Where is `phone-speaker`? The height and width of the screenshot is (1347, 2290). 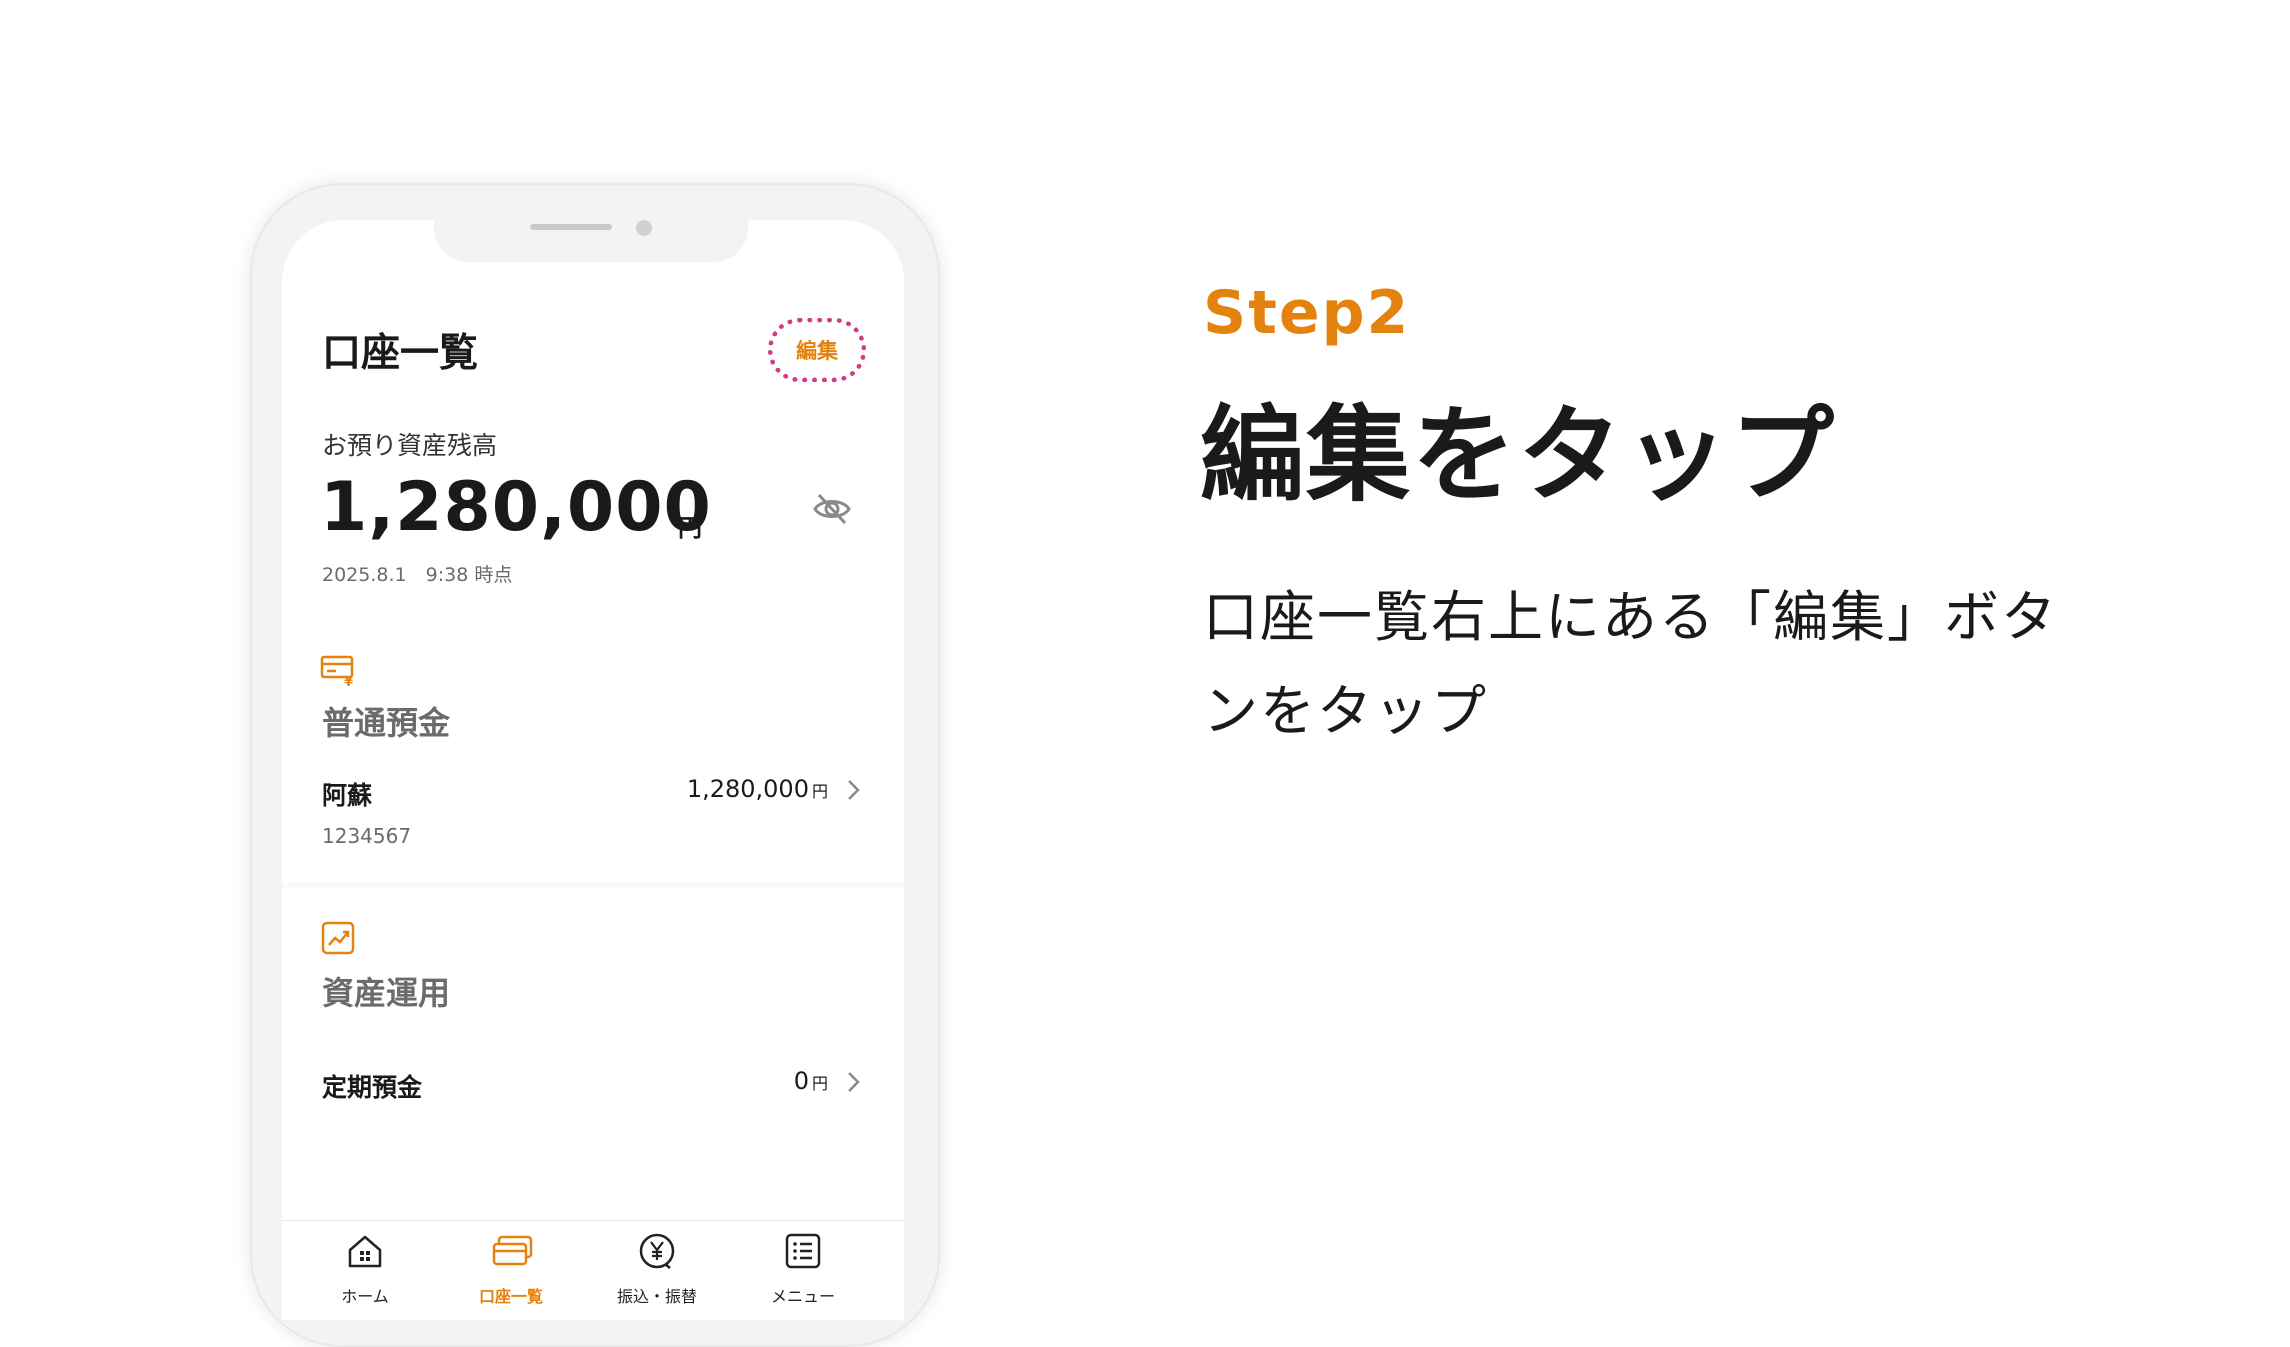
phone-speaker is located at coordinates (571, 227).